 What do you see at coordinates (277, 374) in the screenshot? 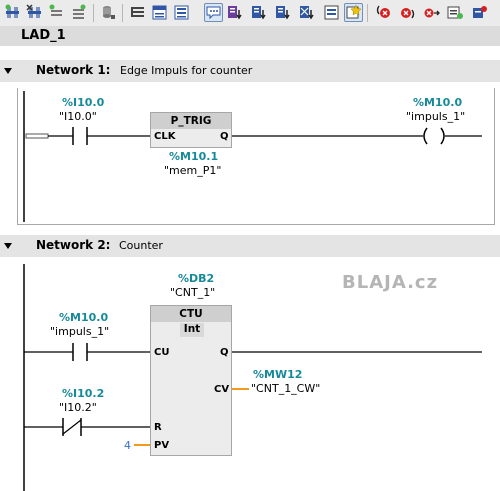
I see `cv-address: %MW12` at bounding box center [277, 374].